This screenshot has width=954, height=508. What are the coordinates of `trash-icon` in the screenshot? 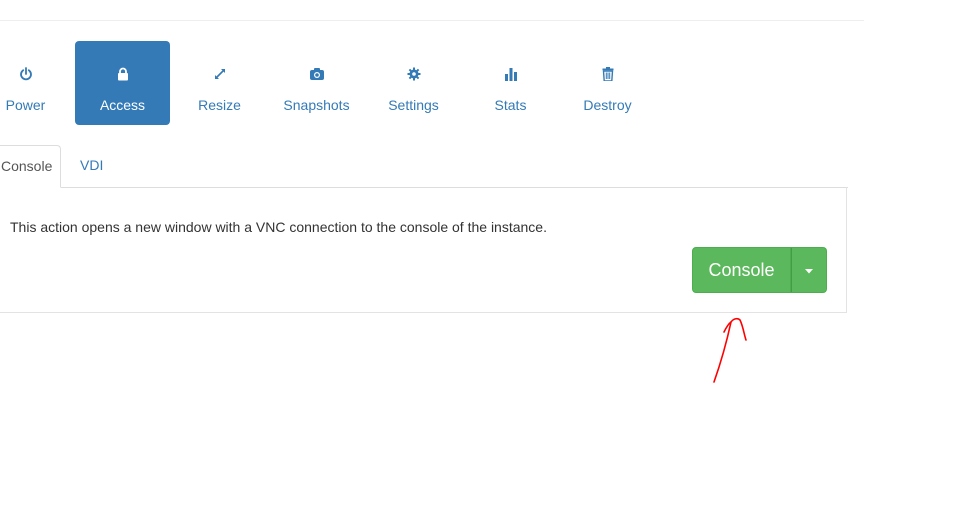 It's located at (607, 74).